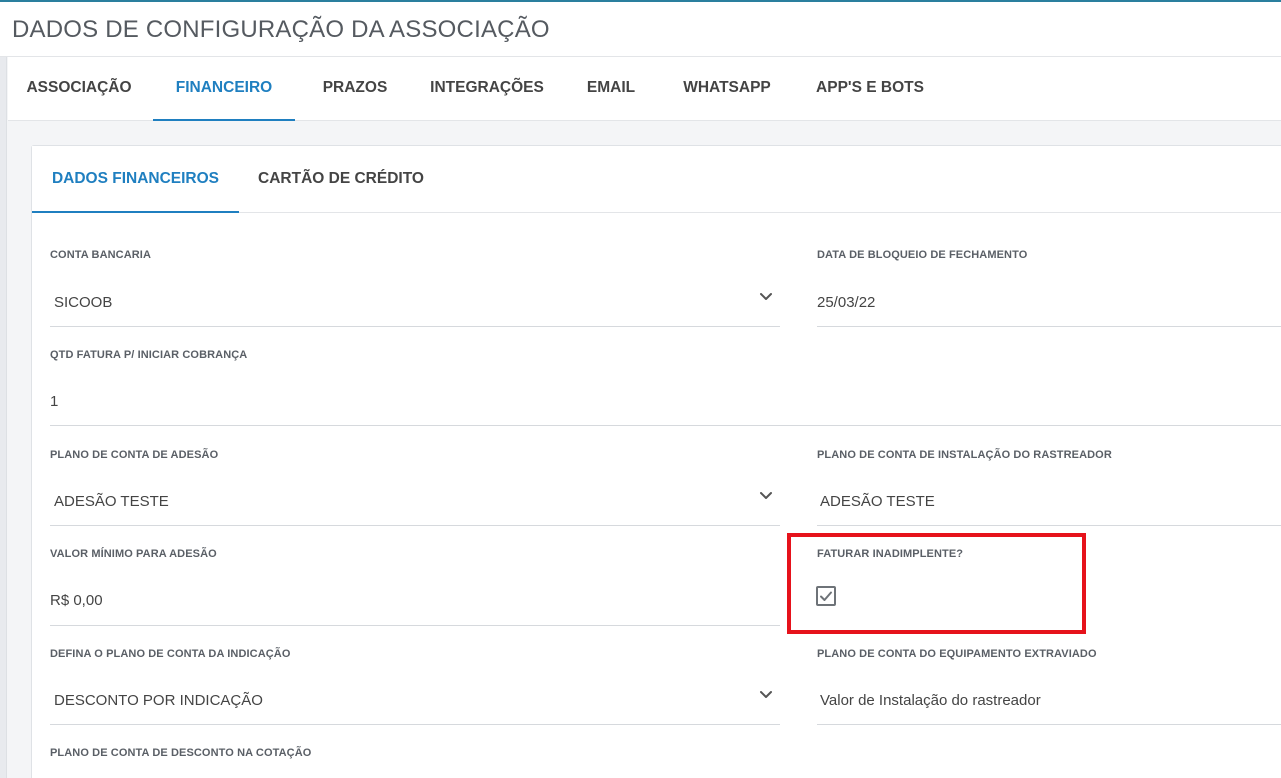  What do you see at coordinates (281, 29) in the screenshot?
I see `page-title: DADOS DE CONFIGURAÇÃO DA ASSOCIAÇÃO` at bounding box center [281, 29].